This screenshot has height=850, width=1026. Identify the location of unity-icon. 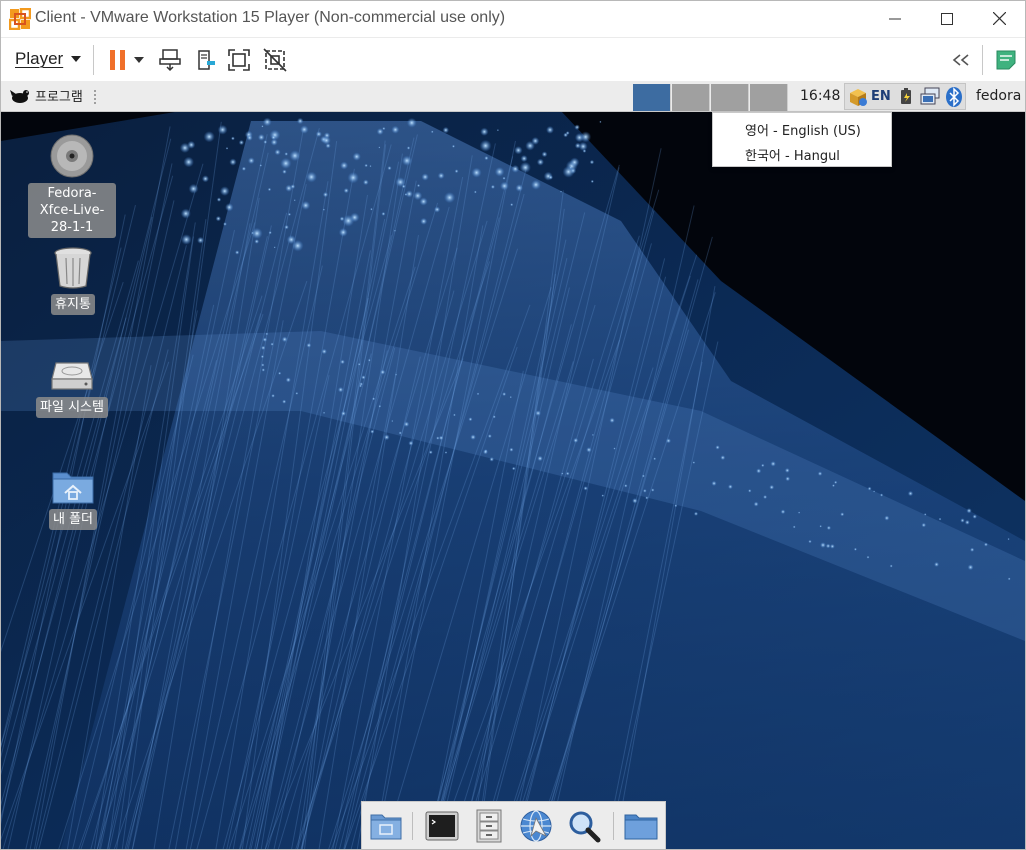
(275, 60).